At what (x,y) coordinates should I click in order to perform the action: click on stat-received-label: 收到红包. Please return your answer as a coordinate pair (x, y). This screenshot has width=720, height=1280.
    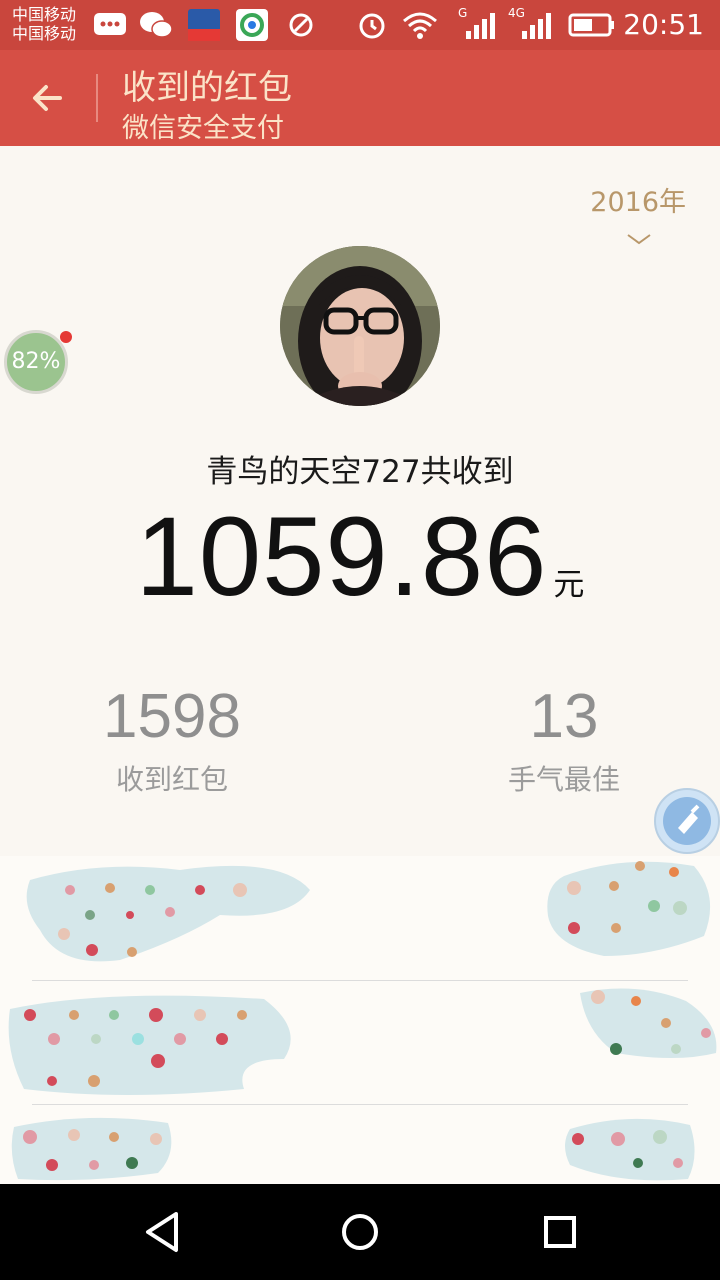
    Looking at the image, I should click on (171, 779).